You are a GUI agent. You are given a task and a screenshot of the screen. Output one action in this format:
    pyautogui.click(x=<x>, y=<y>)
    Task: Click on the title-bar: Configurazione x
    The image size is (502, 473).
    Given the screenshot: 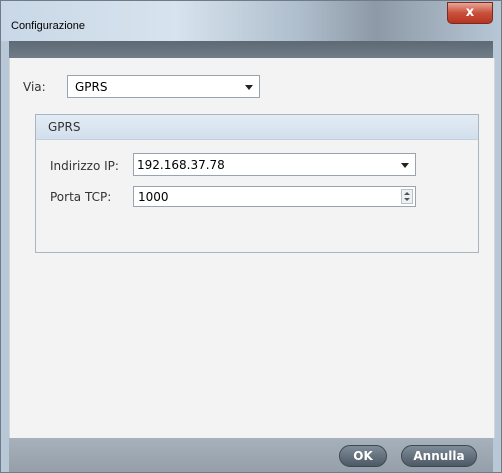 What is the action you would take?
    pyautogui.click(x=251, y=21)
    